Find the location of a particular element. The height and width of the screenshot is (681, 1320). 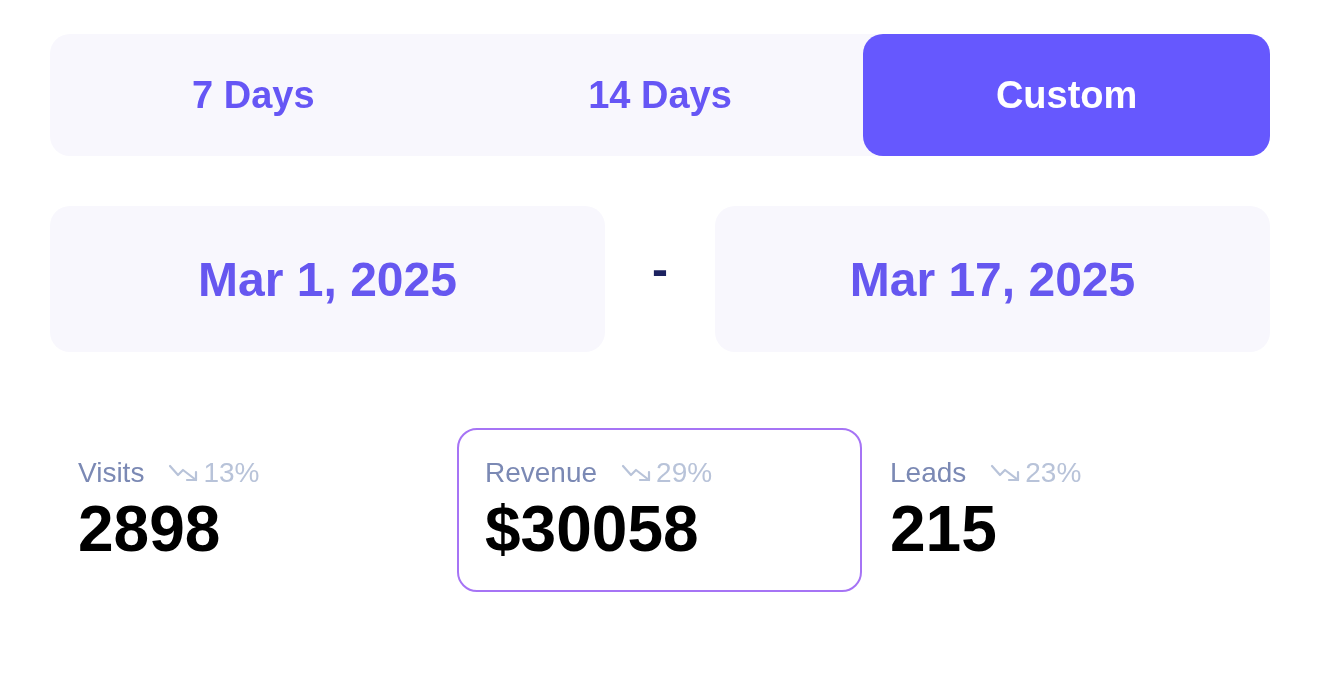

metric-card: Leads 23% 215 is located at coordinates (1066, 510).